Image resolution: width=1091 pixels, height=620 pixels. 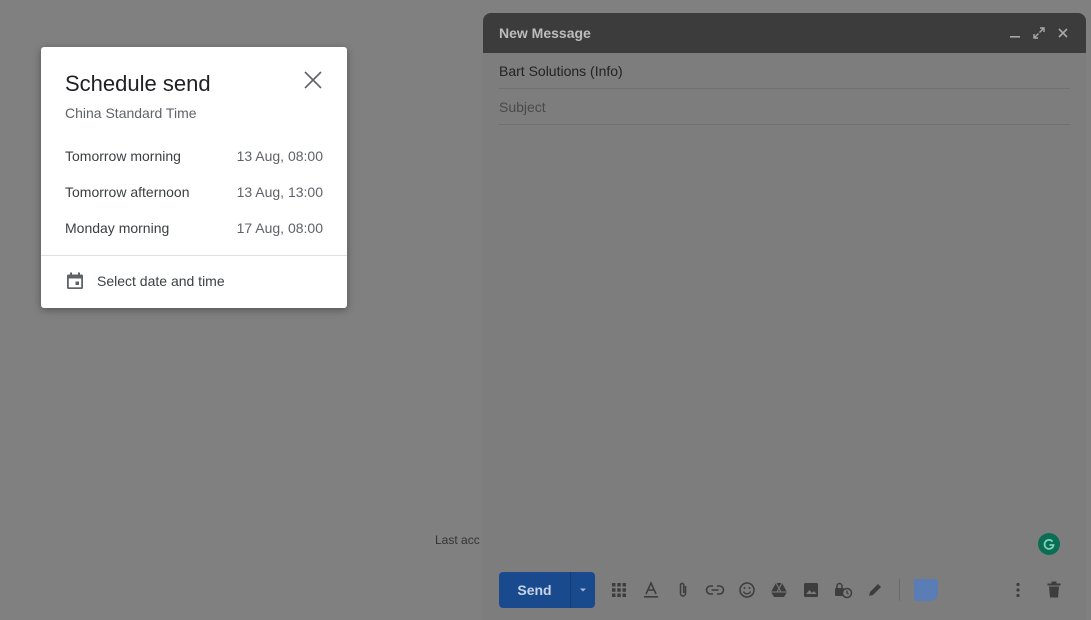 I want to click on select-date-time-label: Select date and time, so click(x=161, y=281).